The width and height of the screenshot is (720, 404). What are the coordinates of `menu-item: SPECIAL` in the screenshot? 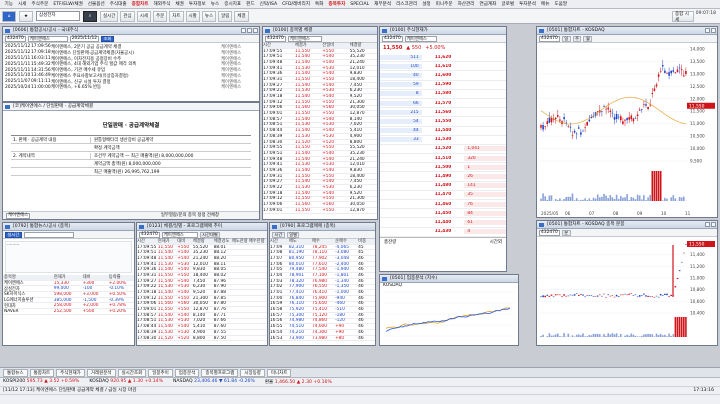 It's located at (360, 4).